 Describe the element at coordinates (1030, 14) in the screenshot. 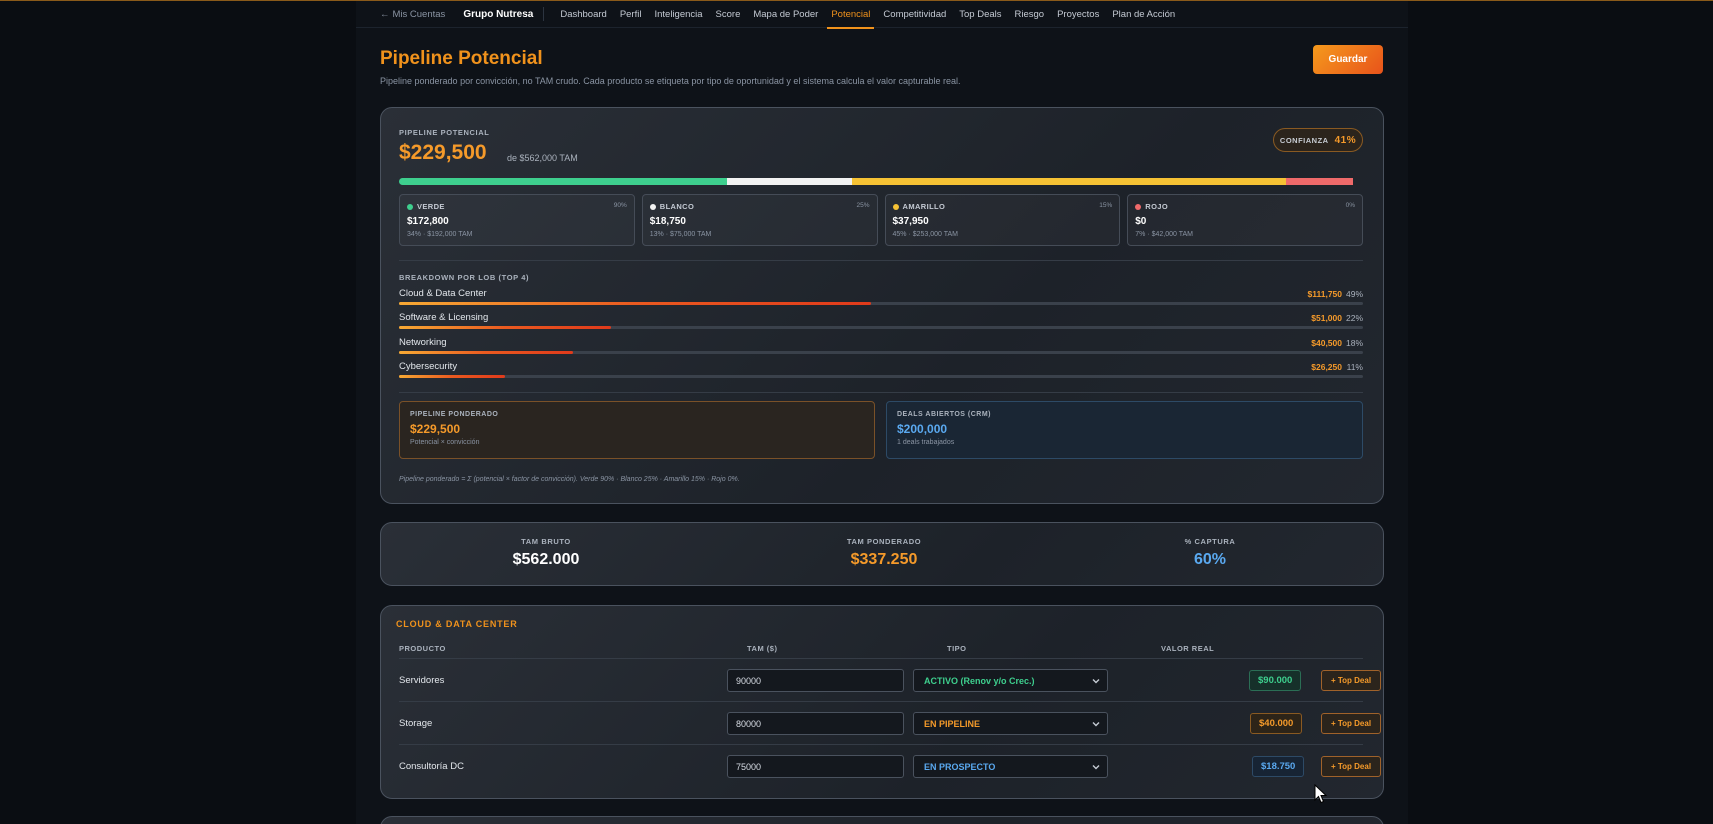

I see `tab-riesgo: Riesgo` at that location.